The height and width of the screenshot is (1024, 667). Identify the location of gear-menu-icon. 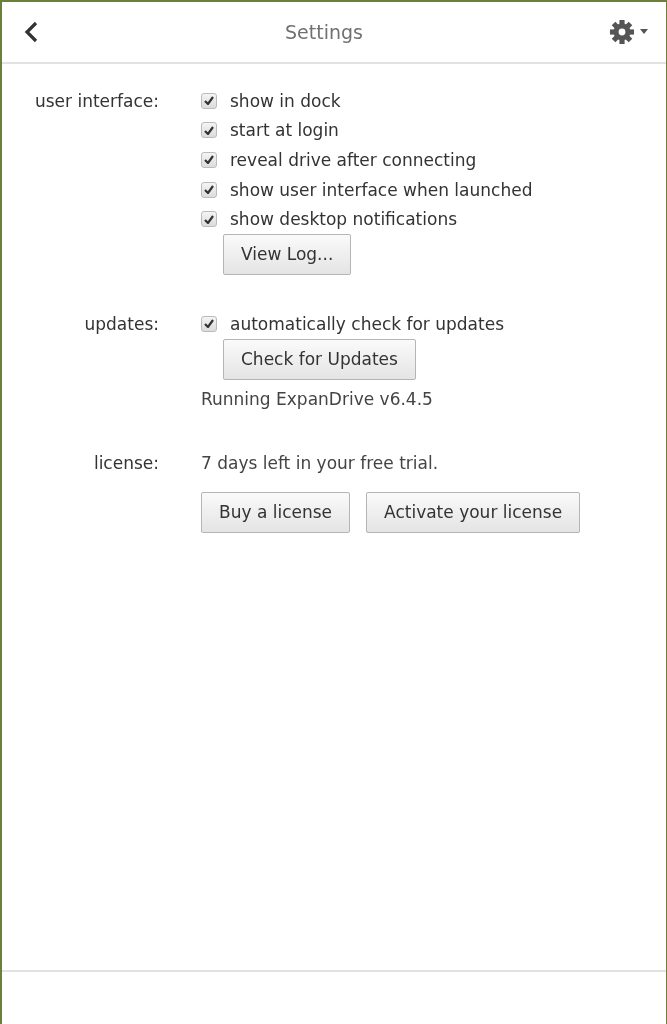
(630, 32).